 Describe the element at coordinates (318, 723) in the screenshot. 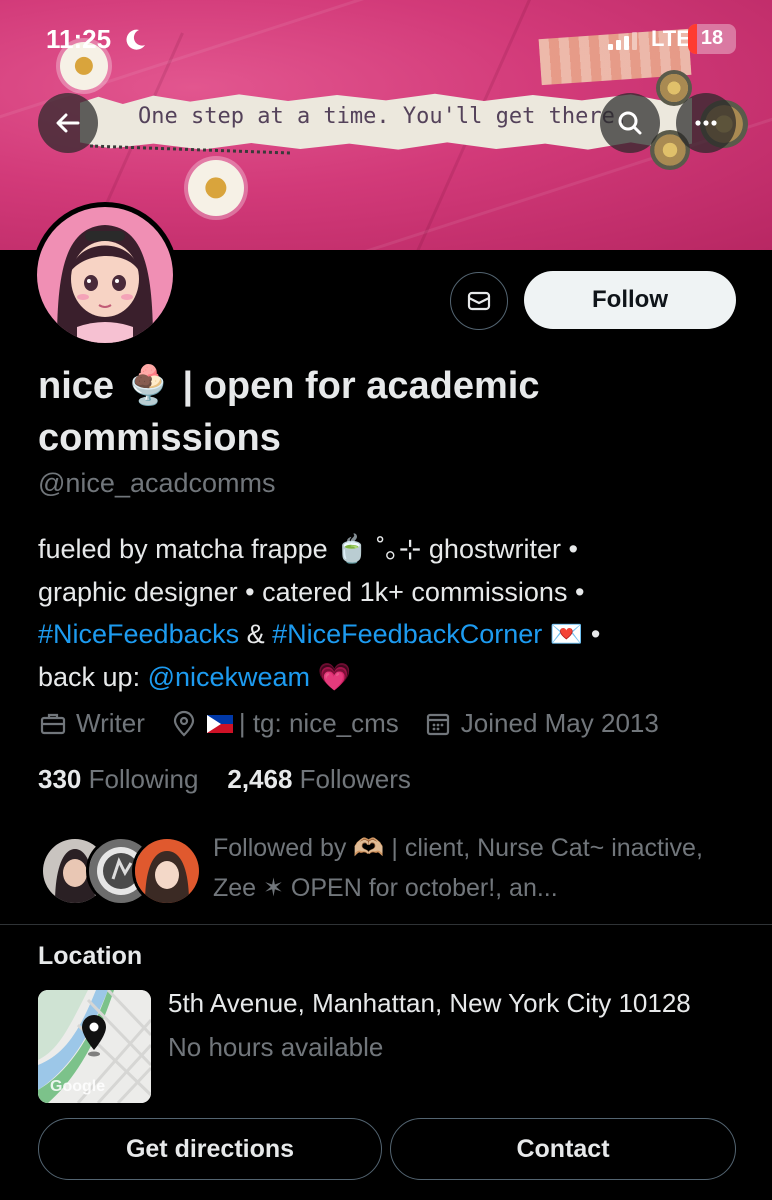

I see `location-text: | tg: nice_cms` at that location.